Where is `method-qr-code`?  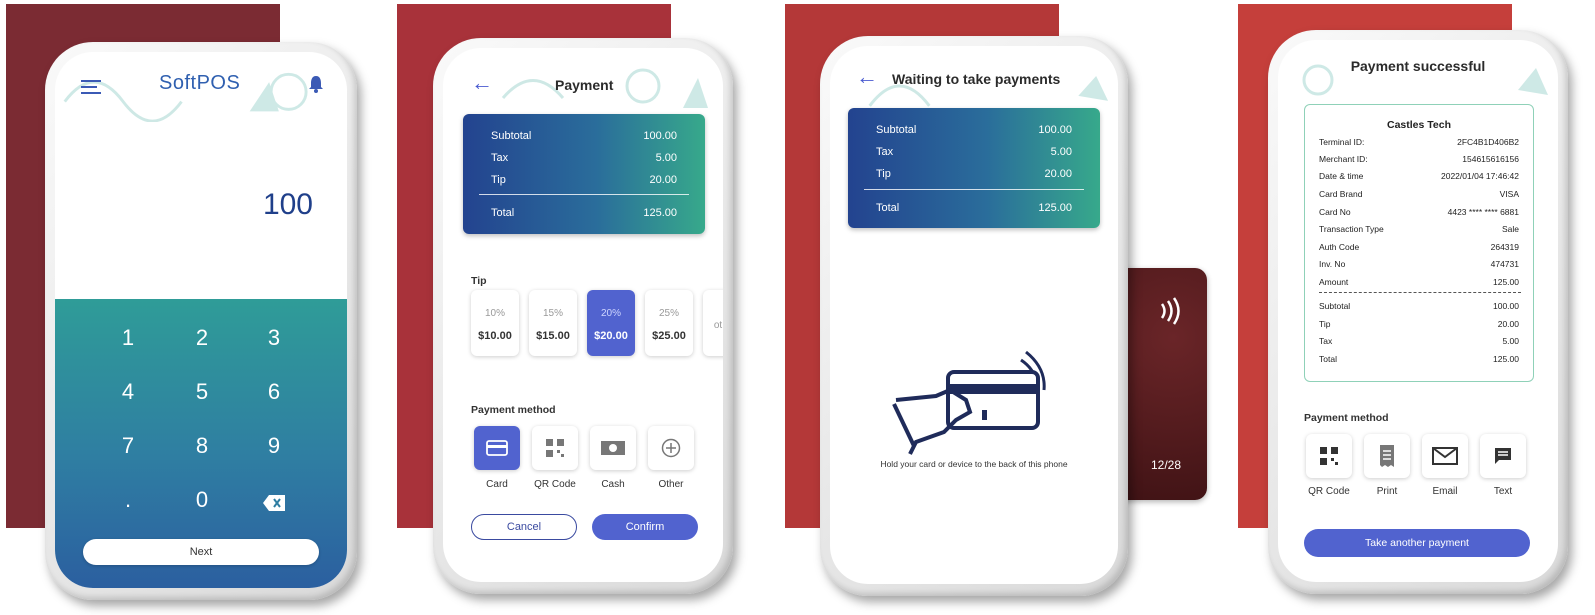 method-qr-code is located at coordinates (555, 448).